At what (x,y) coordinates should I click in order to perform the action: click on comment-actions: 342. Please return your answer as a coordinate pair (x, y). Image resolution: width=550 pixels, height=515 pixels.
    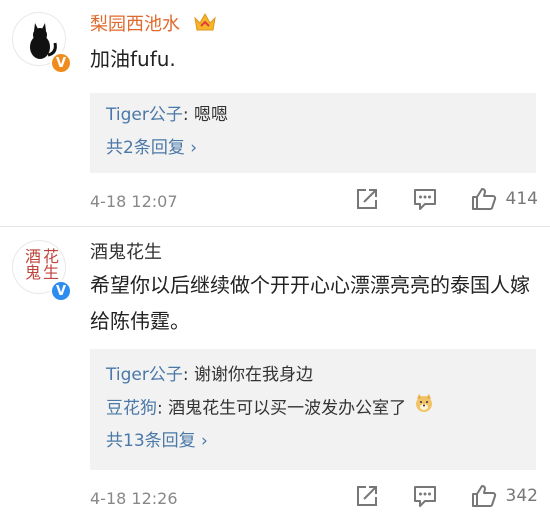
    Looking at the image, I should click on (430, 496).